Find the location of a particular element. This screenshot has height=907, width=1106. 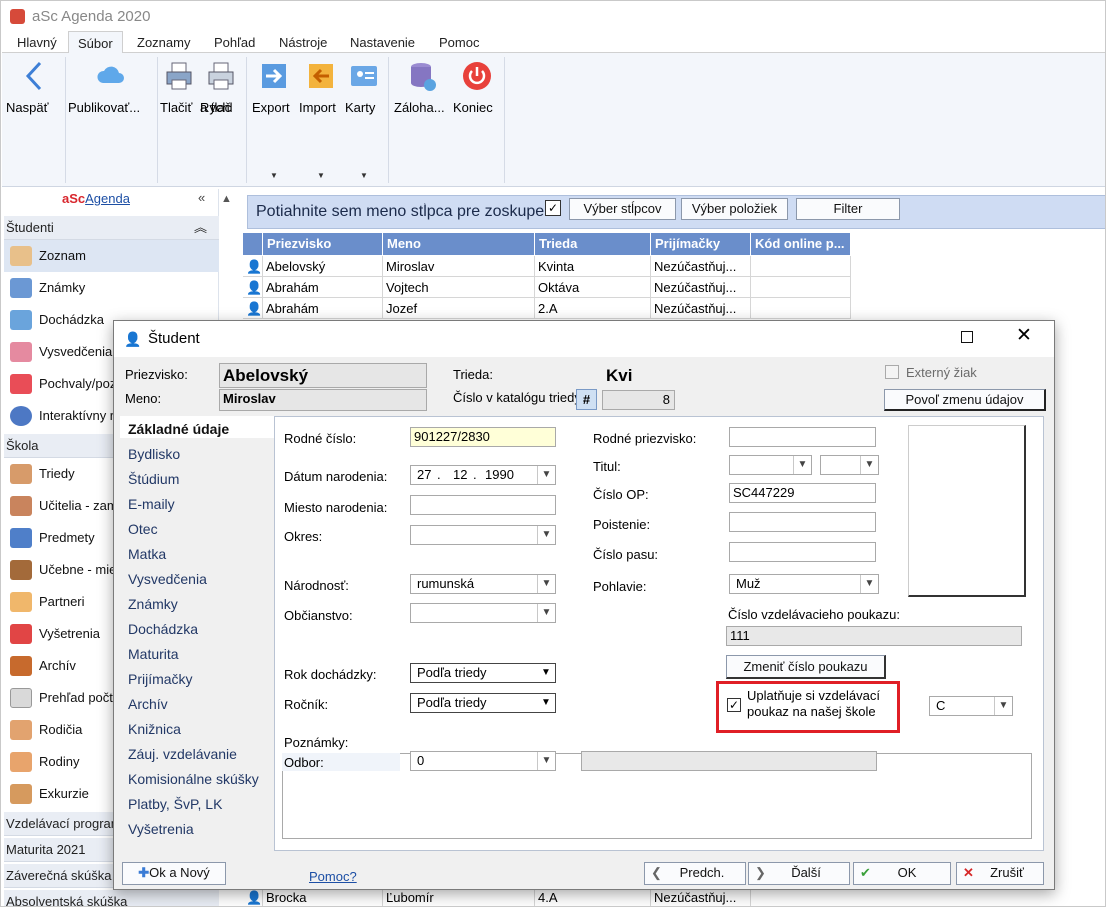

nav-library: Knižnica is located at coordinates (154, 729).